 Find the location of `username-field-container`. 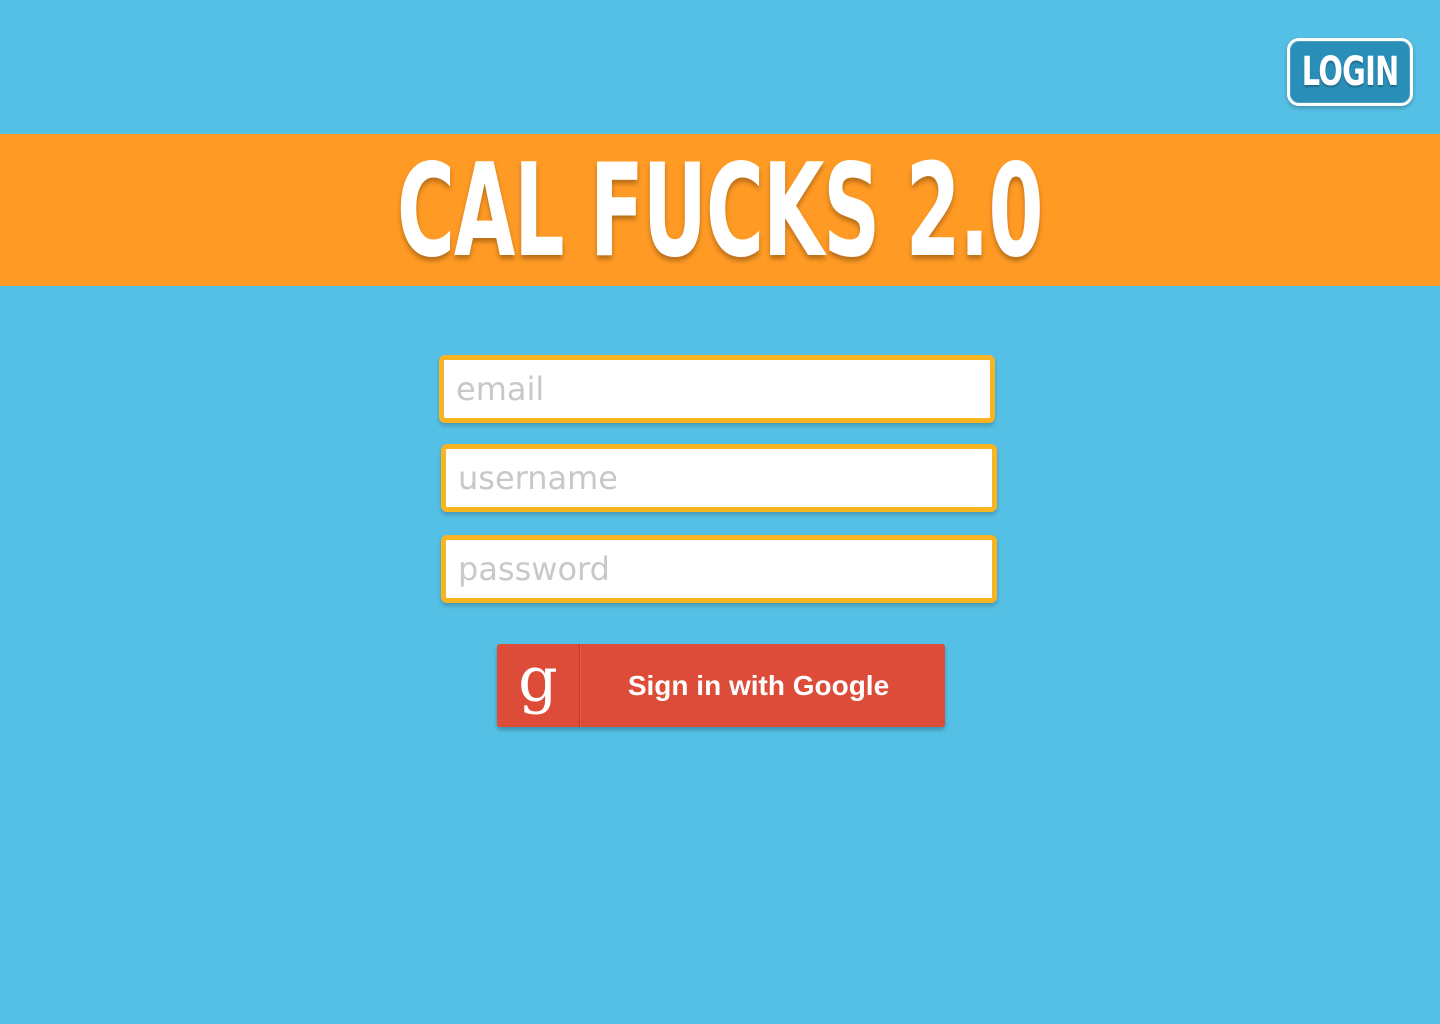

username-field-container is located at coordinates (719, 478).